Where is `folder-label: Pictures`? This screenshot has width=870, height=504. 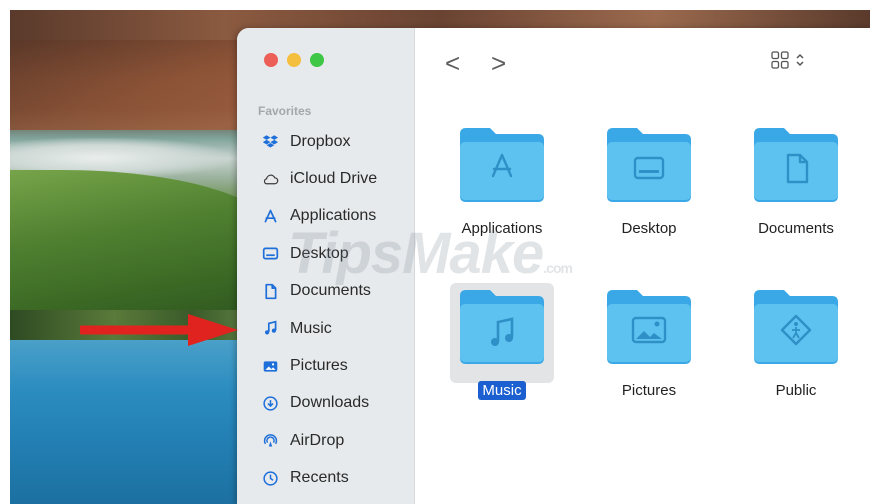
folder-label: Pictures is located at coordinates (649, 390).